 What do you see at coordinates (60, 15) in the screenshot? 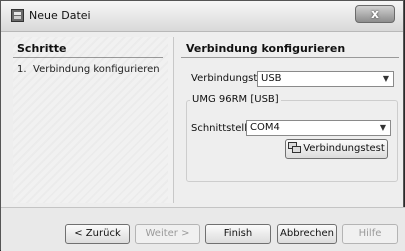
I see `window-title: Neue Datei` at bounding box center [60, 15].